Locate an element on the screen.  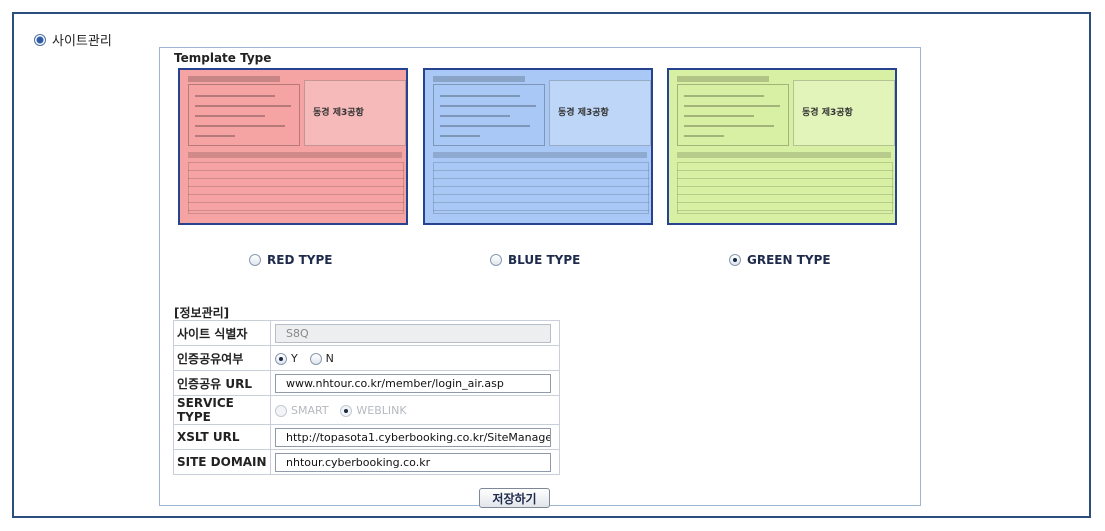
blue-type-label: BLUE TYPE is located at coordinates (544, 260).